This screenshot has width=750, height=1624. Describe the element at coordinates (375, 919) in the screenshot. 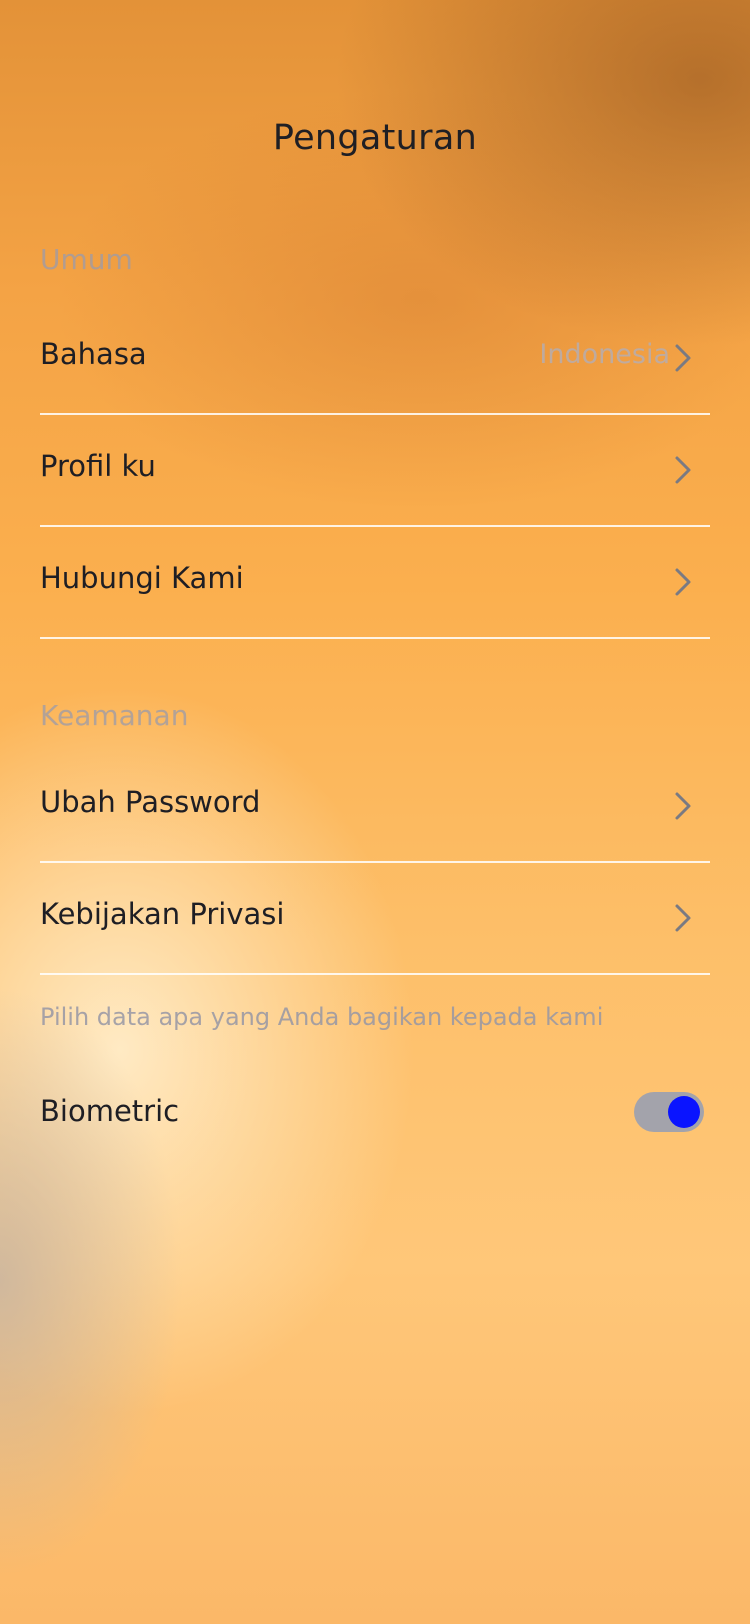

I see `settings-row-privacy-policy: Kebijakan Privasi` at that location.